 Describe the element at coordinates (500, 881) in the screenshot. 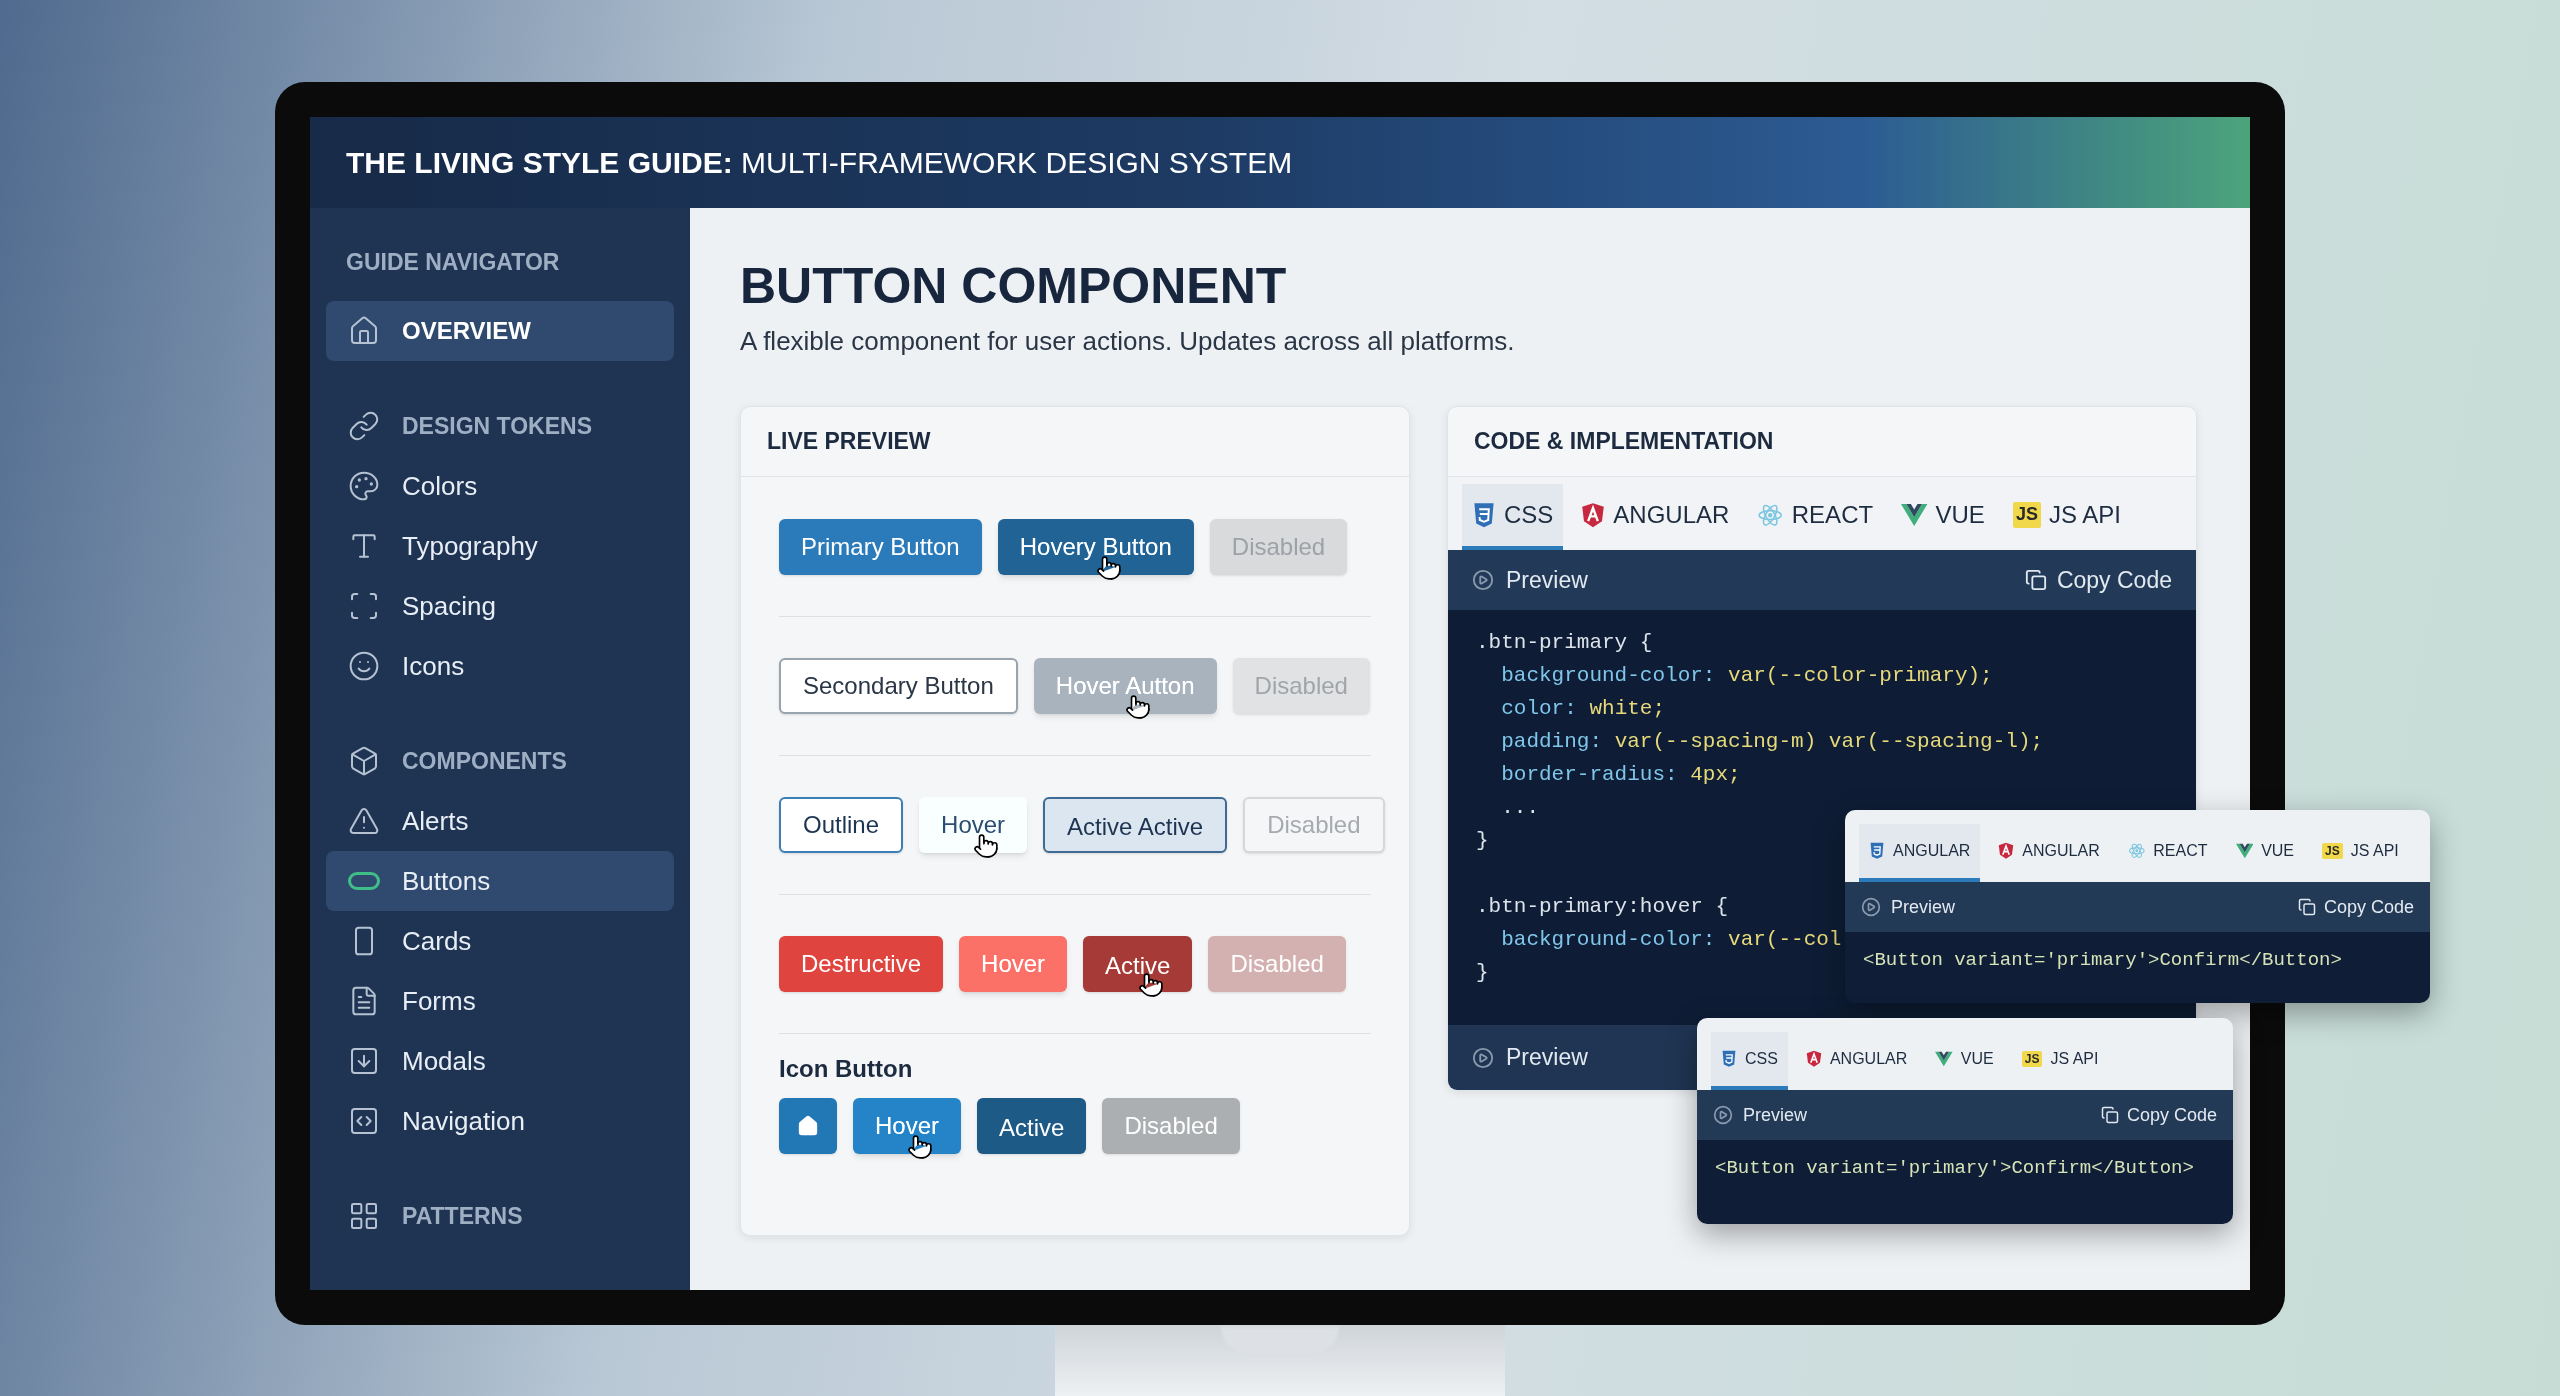

I see `sidebar-item: Buttons` at that location.